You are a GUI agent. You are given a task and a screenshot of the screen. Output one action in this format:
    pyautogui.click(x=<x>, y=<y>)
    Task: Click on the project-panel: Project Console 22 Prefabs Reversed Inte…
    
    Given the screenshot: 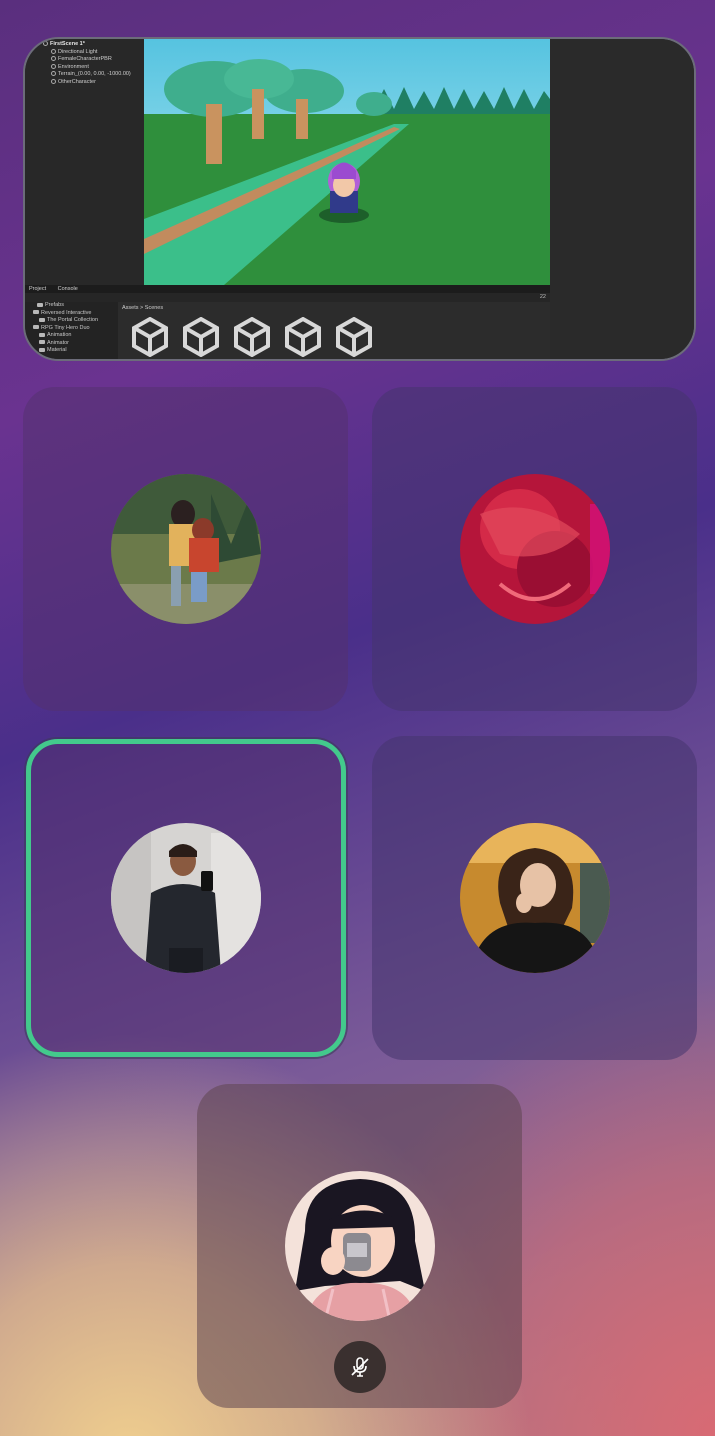 What is the action you would take?
    pyautogui.click(x=287, y=322)
    